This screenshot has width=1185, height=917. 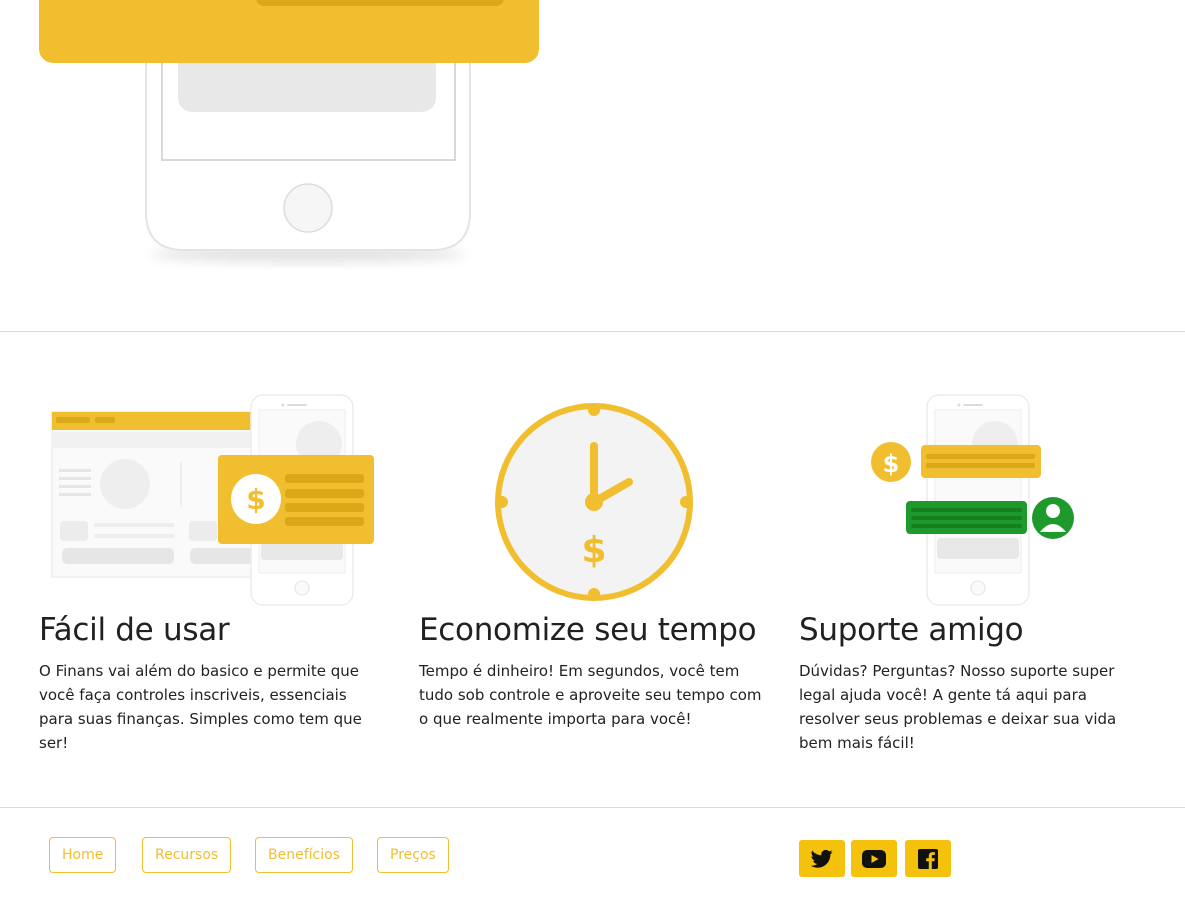 What do you see at coordinates (187, 855) in the screenshot?
I see `footer-nav-recursos: Recursos` at bounding box center [187, 855].